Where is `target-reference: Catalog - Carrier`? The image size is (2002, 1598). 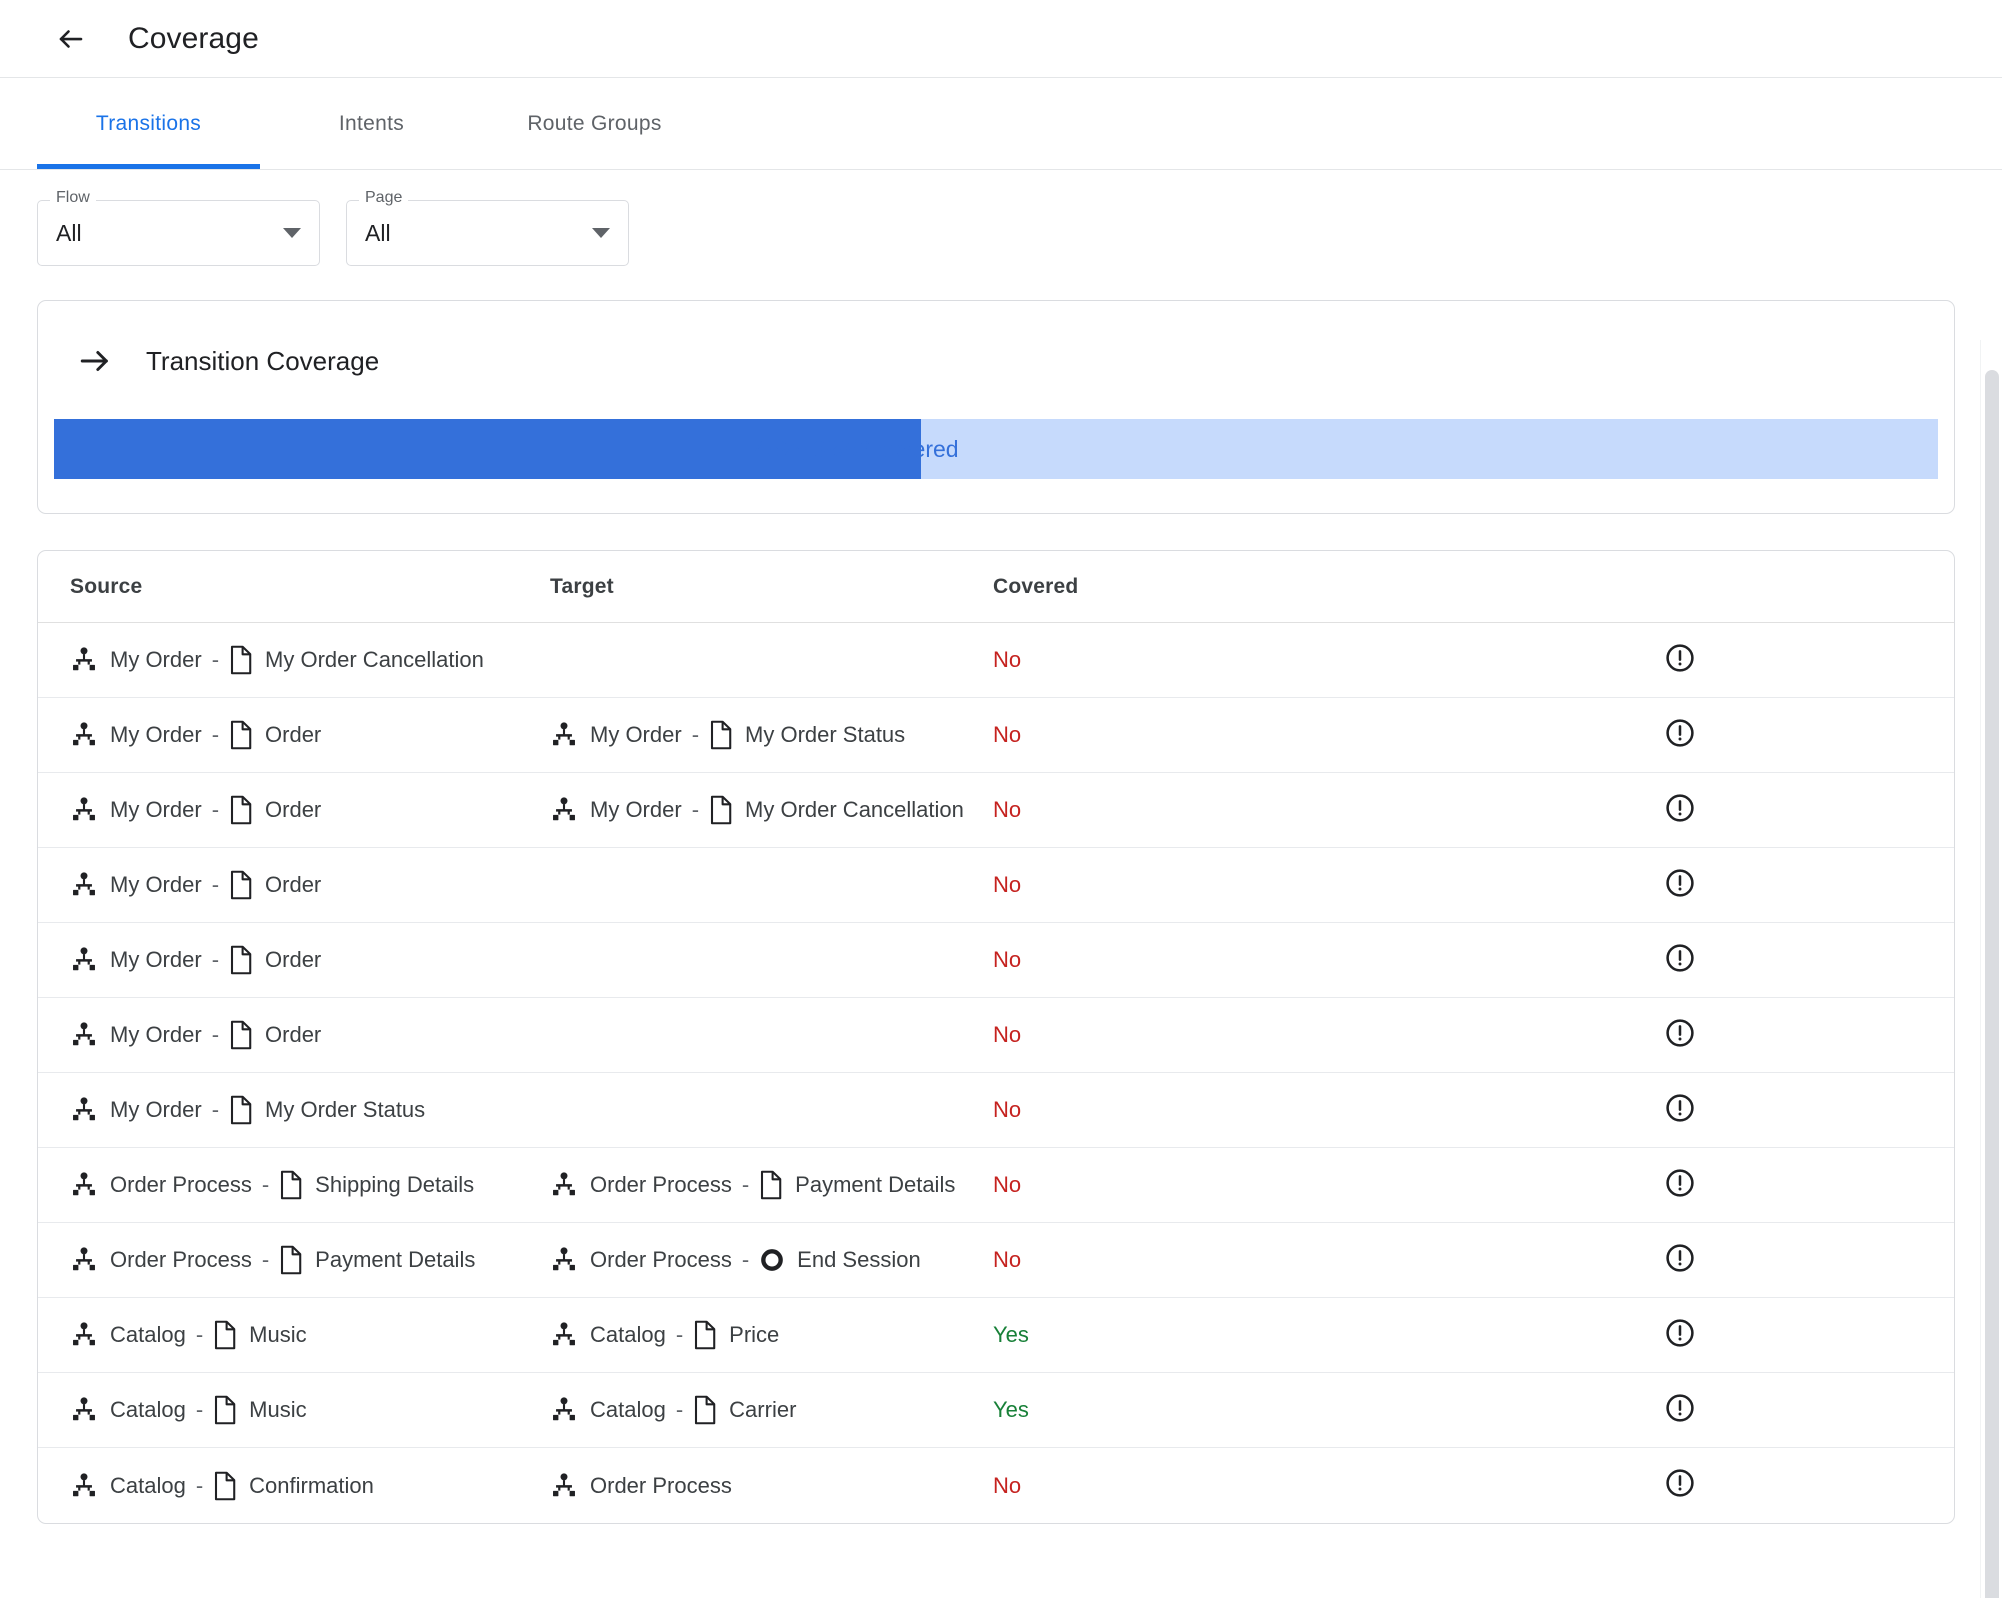
target-reference: Catalog - Carrier is located at coordinates (673, 1410).